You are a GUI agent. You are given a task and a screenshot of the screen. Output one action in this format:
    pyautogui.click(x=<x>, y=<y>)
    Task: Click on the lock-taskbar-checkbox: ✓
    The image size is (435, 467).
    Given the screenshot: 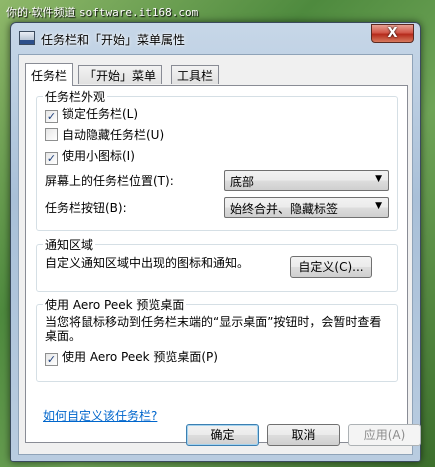 What is the action you would take?
    pyautogui.click(x=51, y=116)
    